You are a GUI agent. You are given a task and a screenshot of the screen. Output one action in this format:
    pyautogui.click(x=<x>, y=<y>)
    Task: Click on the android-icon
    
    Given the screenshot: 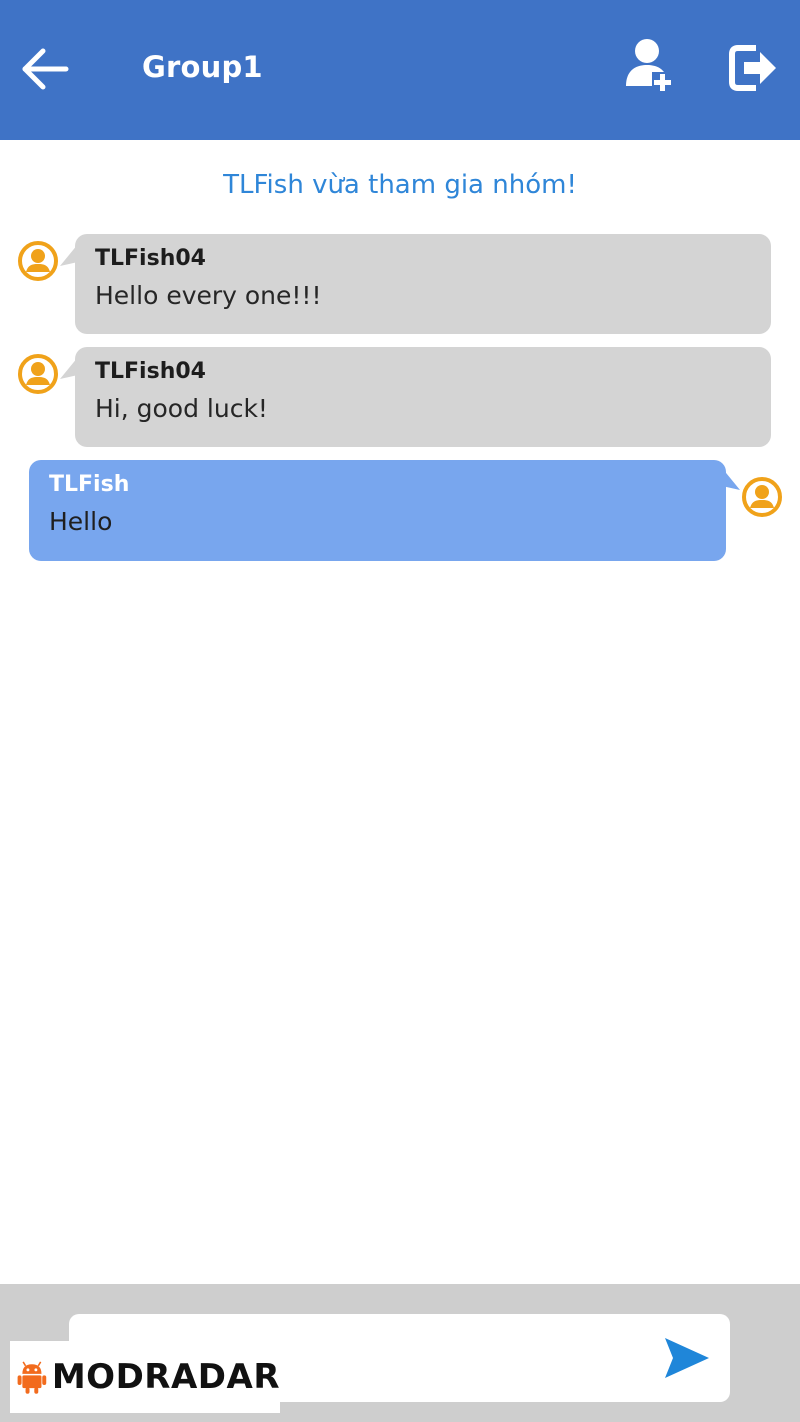 What is the action you would take?
    pyautogui.click(x=32, y=1377)
    